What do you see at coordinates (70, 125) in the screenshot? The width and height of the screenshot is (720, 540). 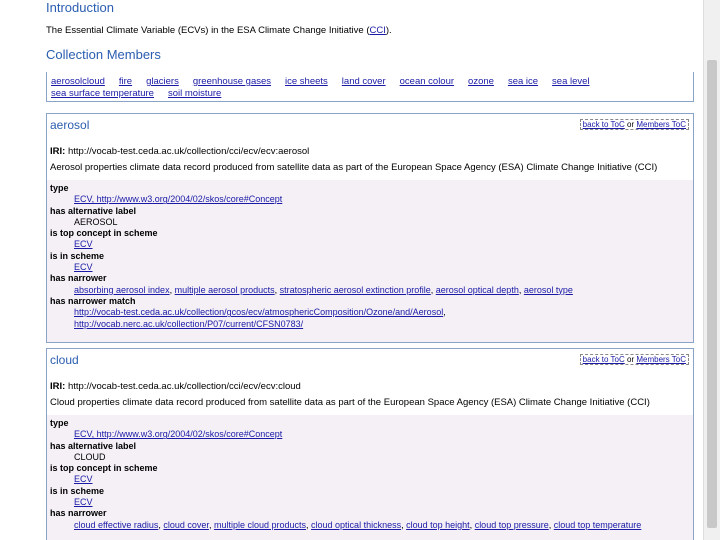 I see `section-title: aerosol` at bounding box center [70, 125].